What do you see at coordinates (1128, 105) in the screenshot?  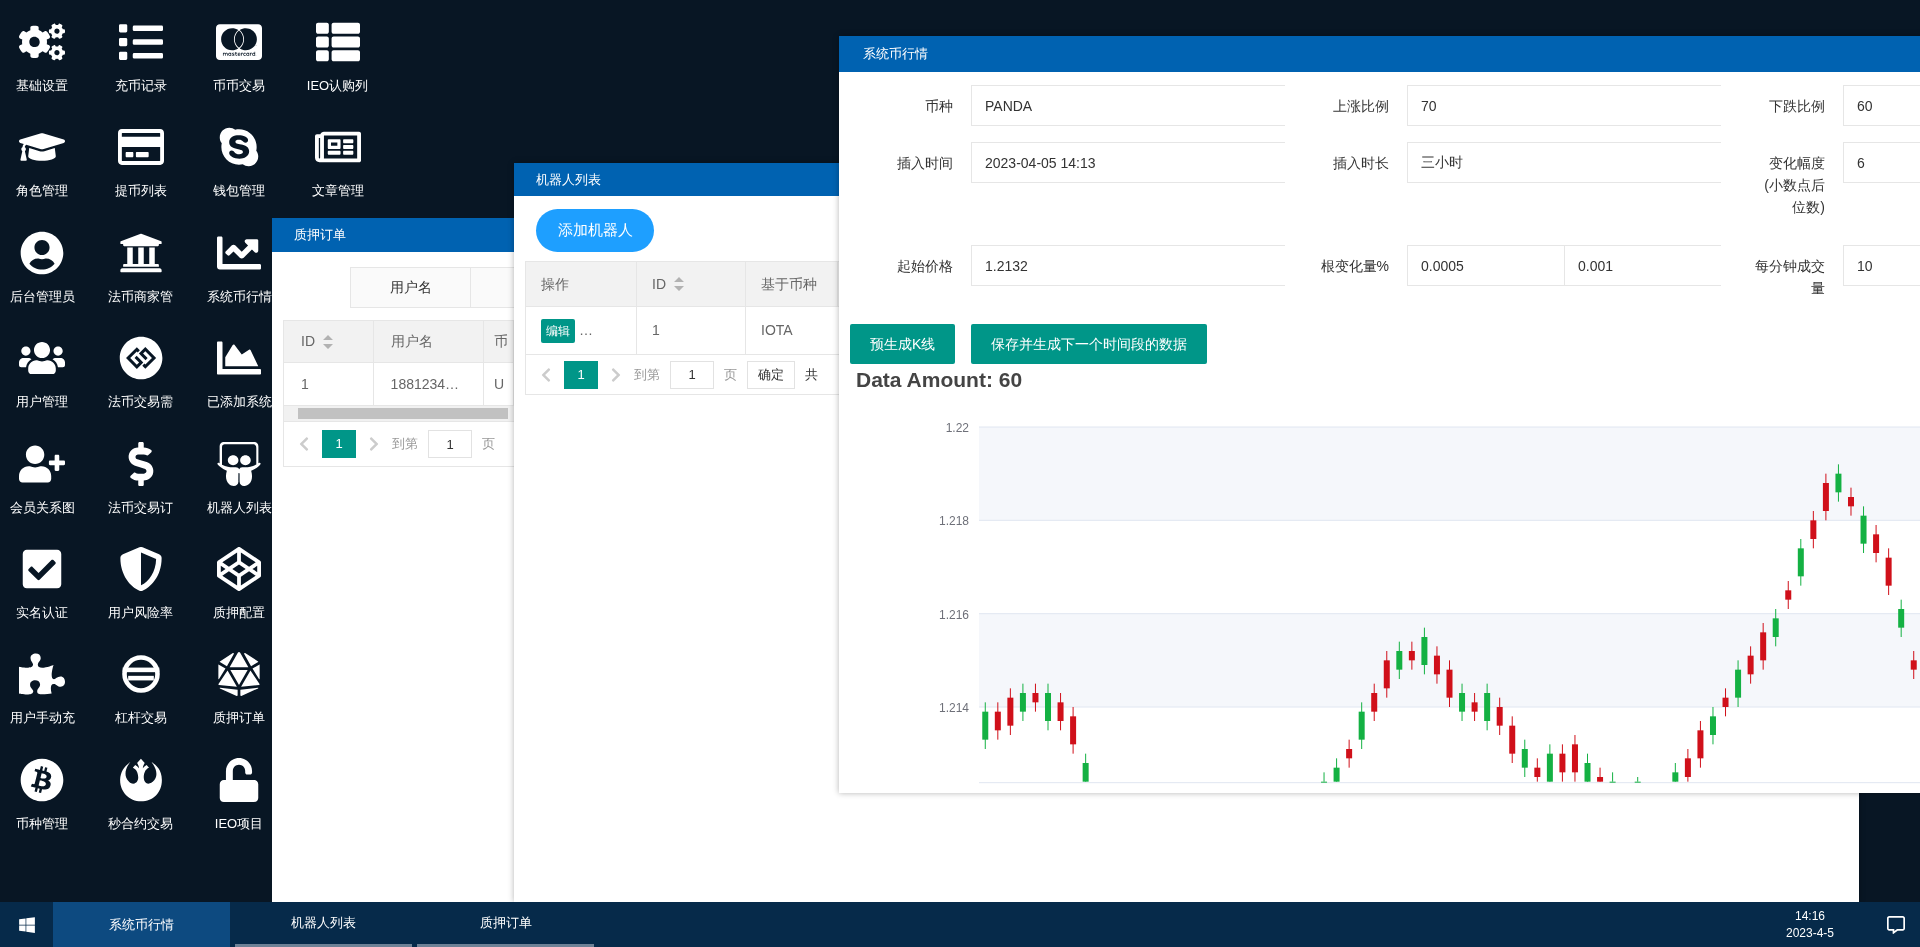 I see `input-field: PANDA` at bounding box center [1128, 105].